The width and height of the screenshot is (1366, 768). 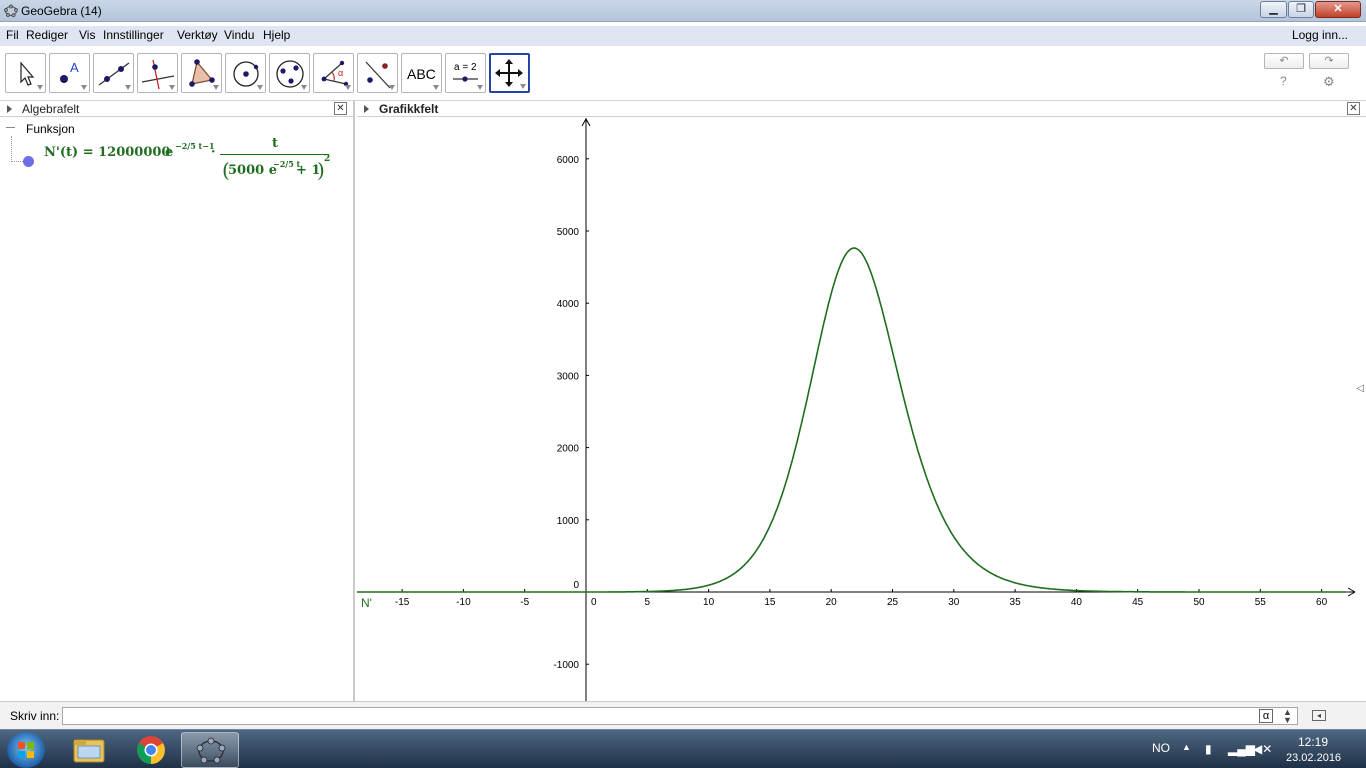 I want to click on undo-icon: ↶, so click(x=1284, y=61).